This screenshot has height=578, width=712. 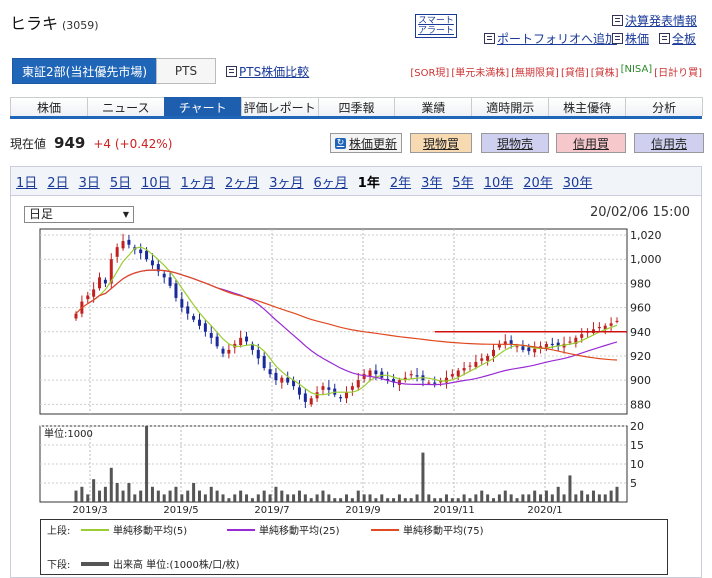 I want to click on legend-ma5-text: 単純移動平均(5), so click(x=150, y=531).